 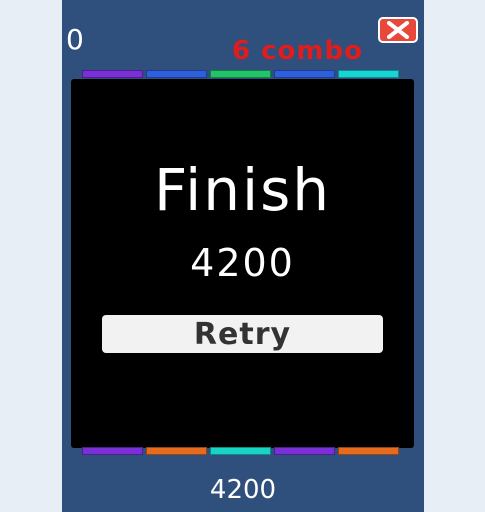 I want to click on top-block-row, so click(x=242, y=74).